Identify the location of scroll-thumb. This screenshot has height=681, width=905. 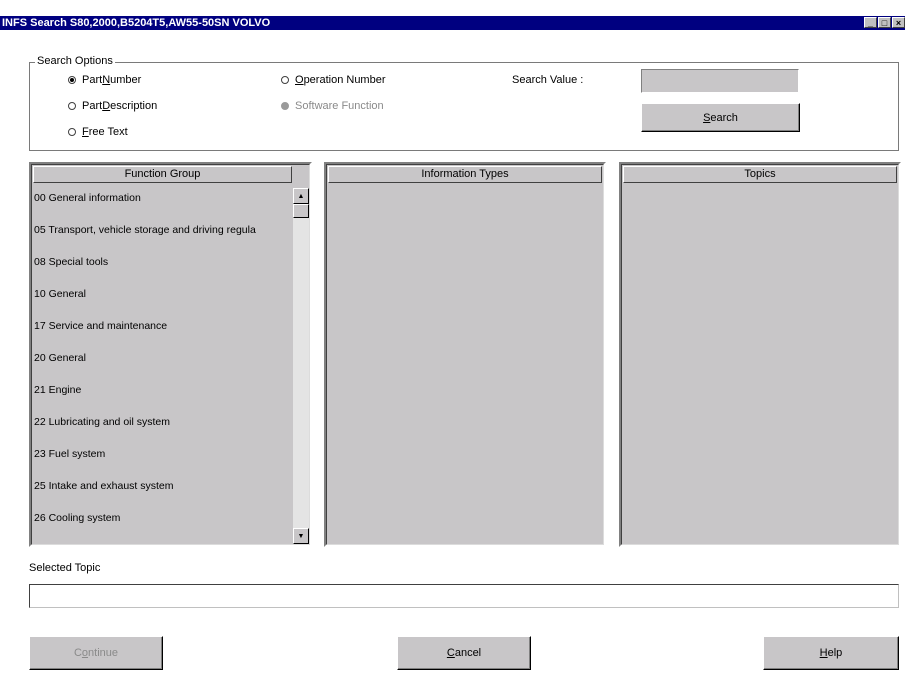
(301, 211).